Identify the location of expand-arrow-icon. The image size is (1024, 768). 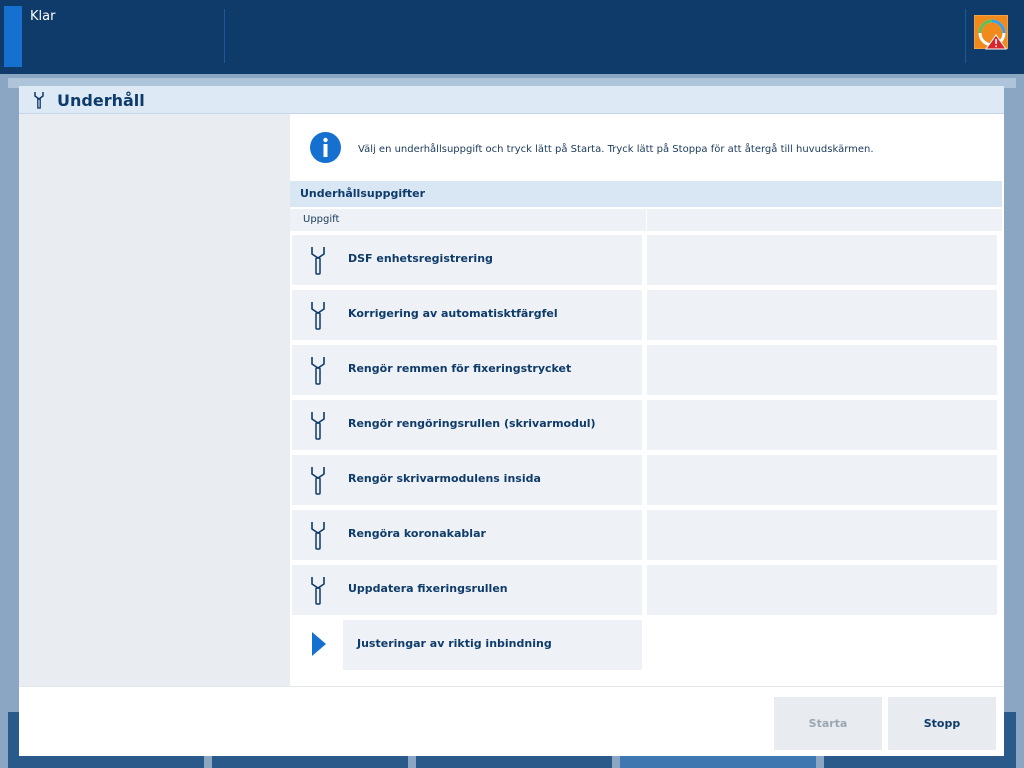
(319, 644).